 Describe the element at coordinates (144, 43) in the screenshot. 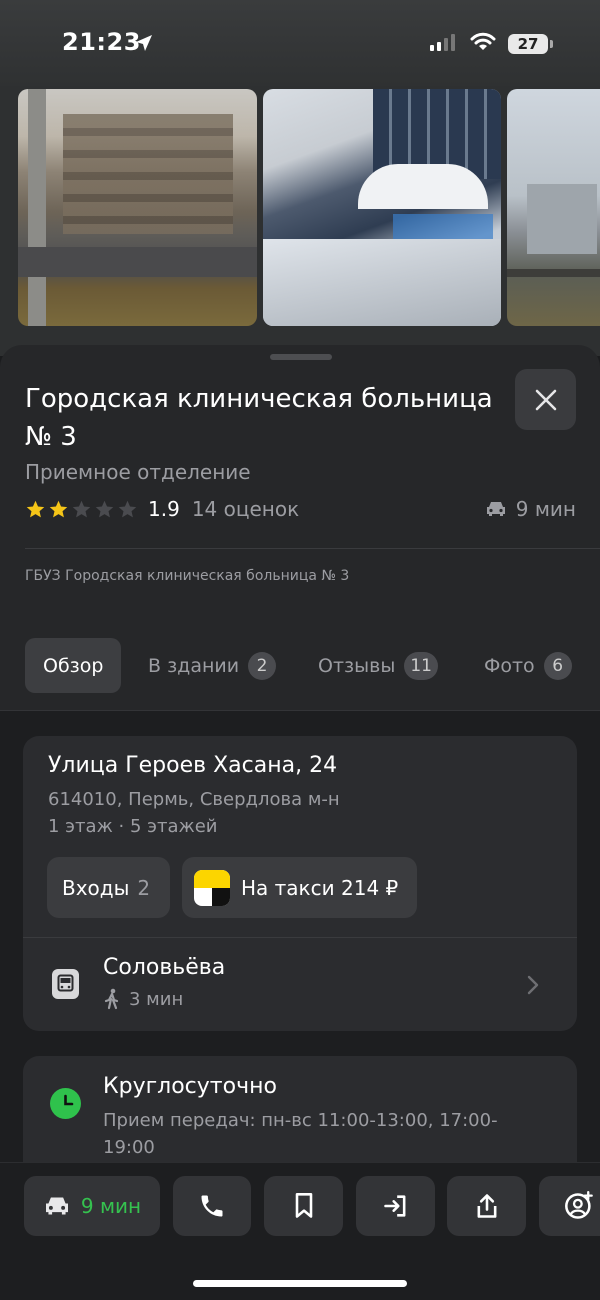

I see `location-arrow-icon` at that location.